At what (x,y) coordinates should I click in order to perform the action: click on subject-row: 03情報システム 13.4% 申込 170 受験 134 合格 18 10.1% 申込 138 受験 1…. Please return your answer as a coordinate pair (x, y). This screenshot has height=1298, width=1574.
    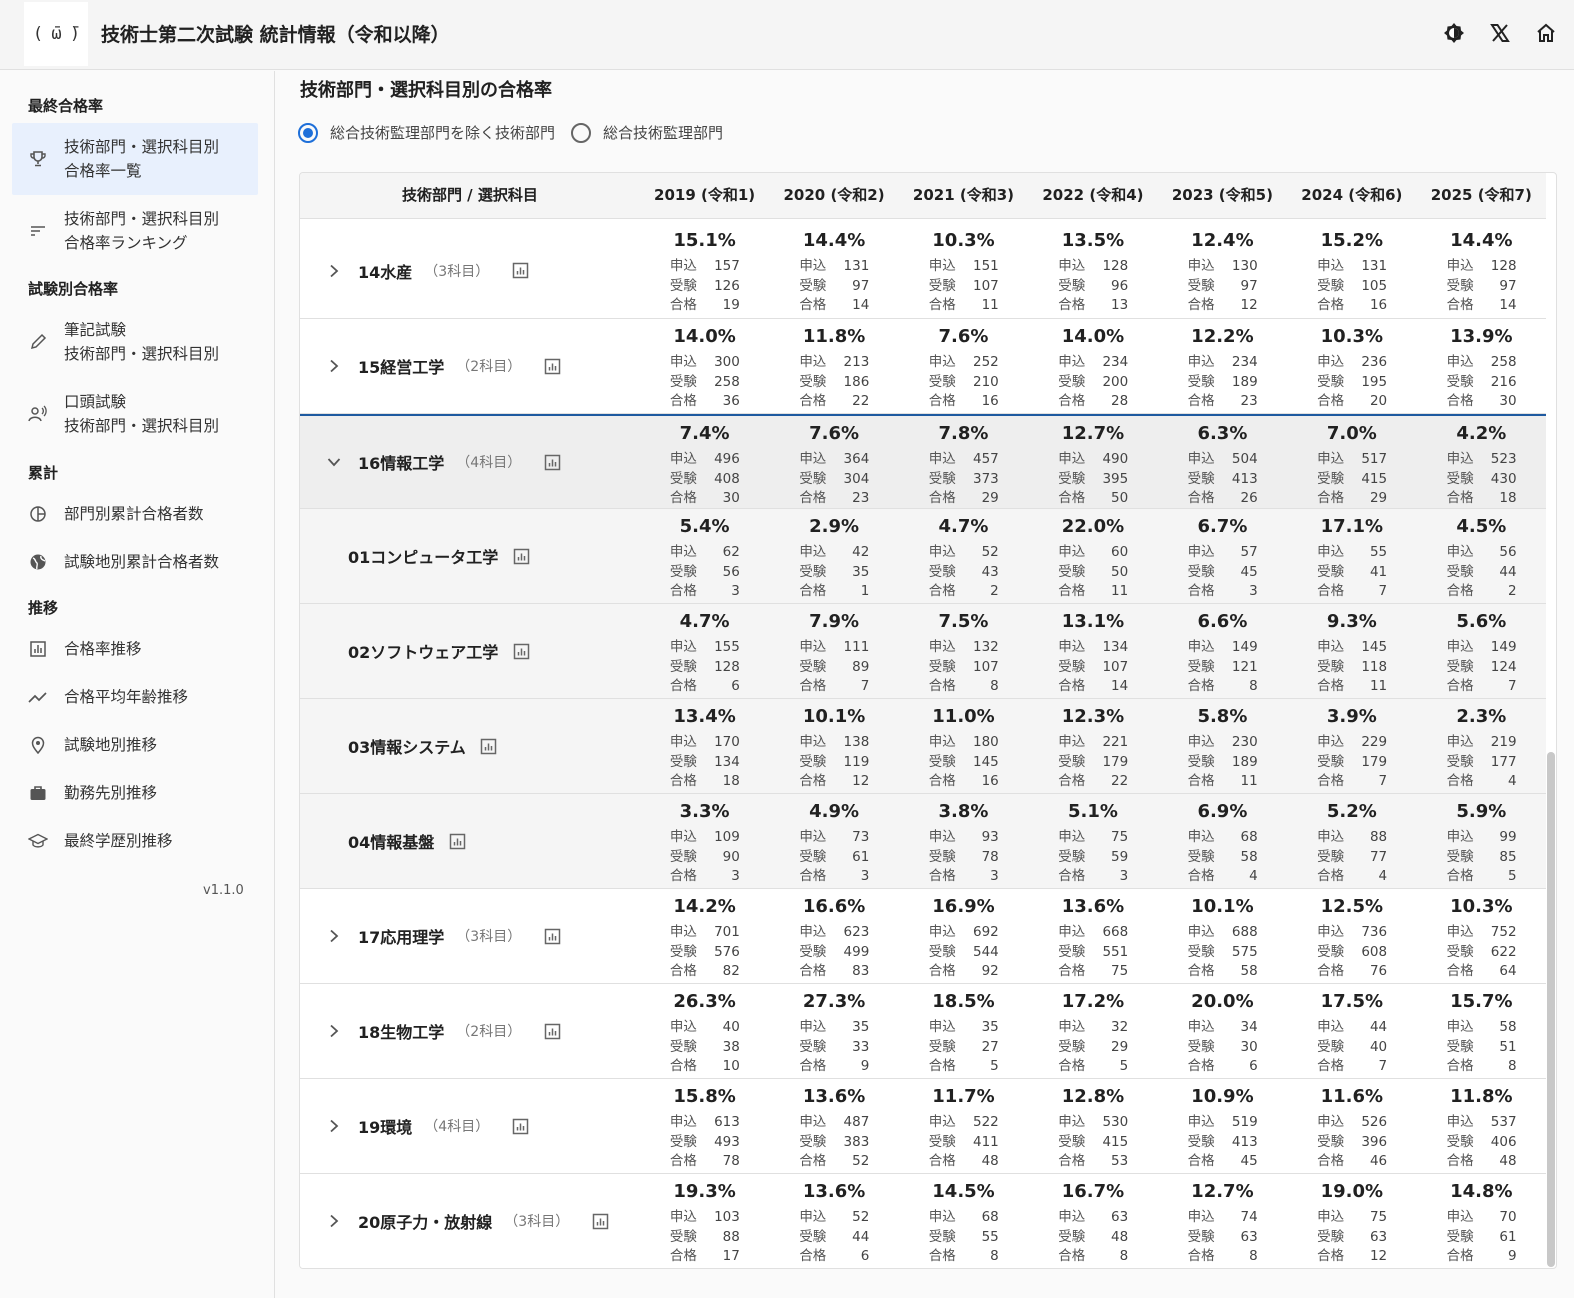
    Looking at the image, I should click on (923, 746).